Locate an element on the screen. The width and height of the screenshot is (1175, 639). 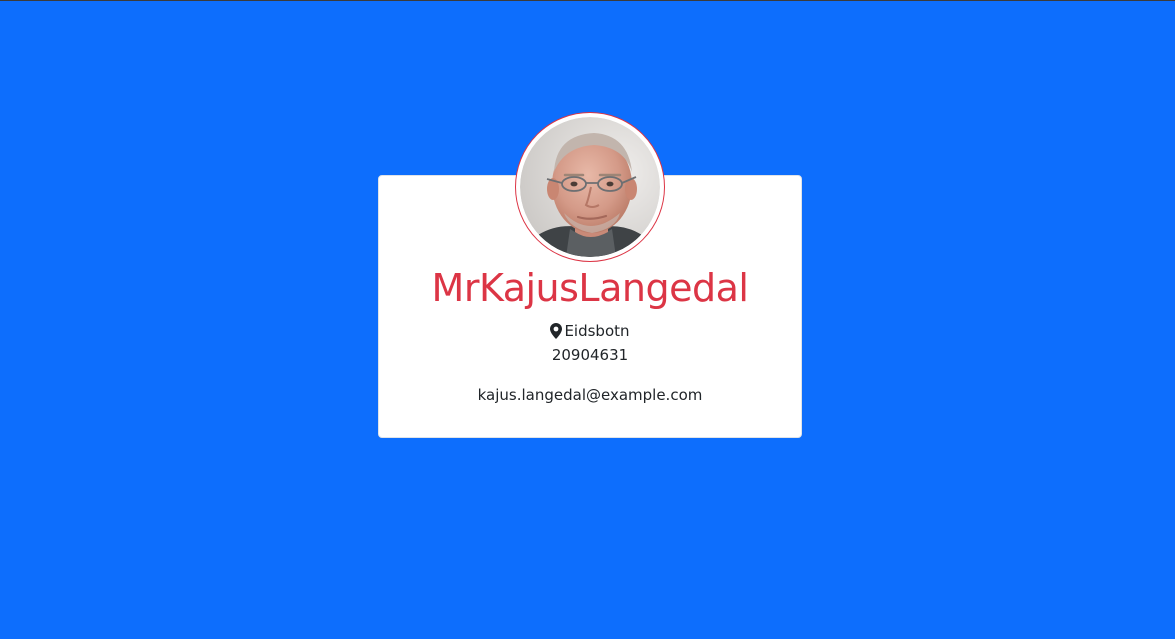
window-top-border is located at coordinates (587, 0).